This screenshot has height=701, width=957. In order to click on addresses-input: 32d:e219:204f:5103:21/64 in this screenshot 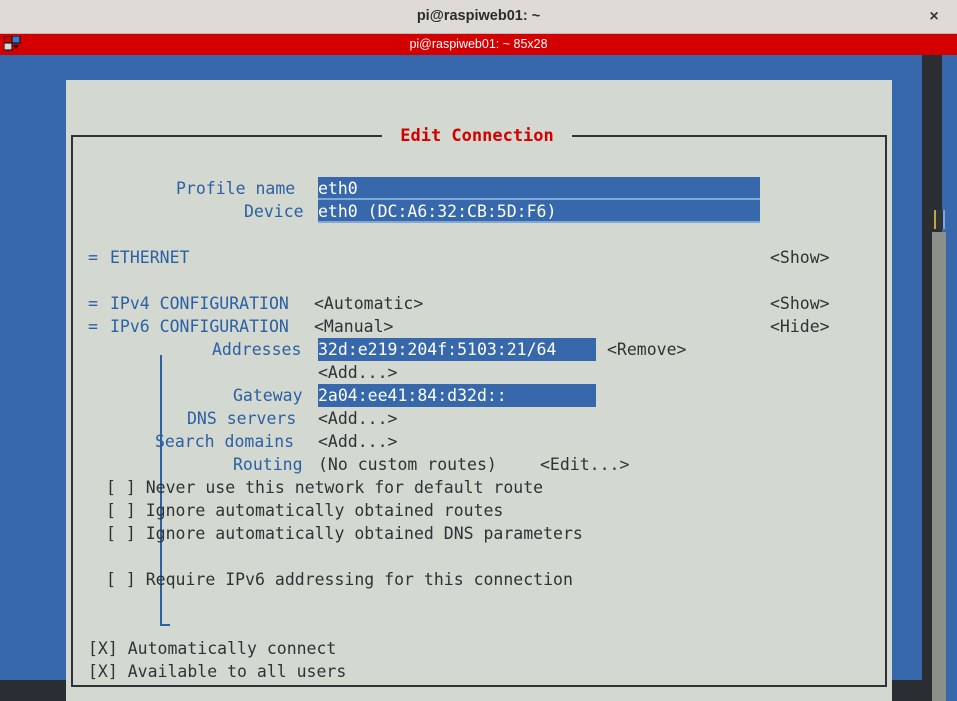, I will do `click(457, 349)`.